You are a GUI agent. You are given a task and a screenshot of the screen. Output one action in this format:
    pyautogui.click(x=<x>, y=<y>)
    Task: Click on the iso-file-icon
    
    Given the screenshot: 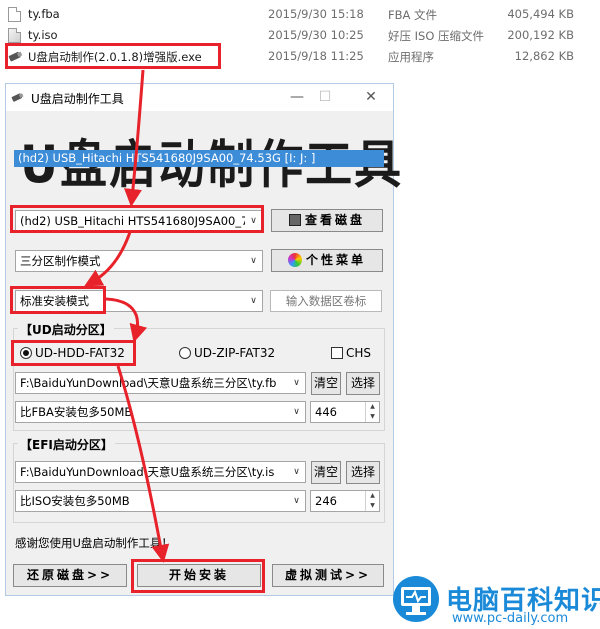 What is the action you would take?
    pyautogui.click(x=14, y=35)
    